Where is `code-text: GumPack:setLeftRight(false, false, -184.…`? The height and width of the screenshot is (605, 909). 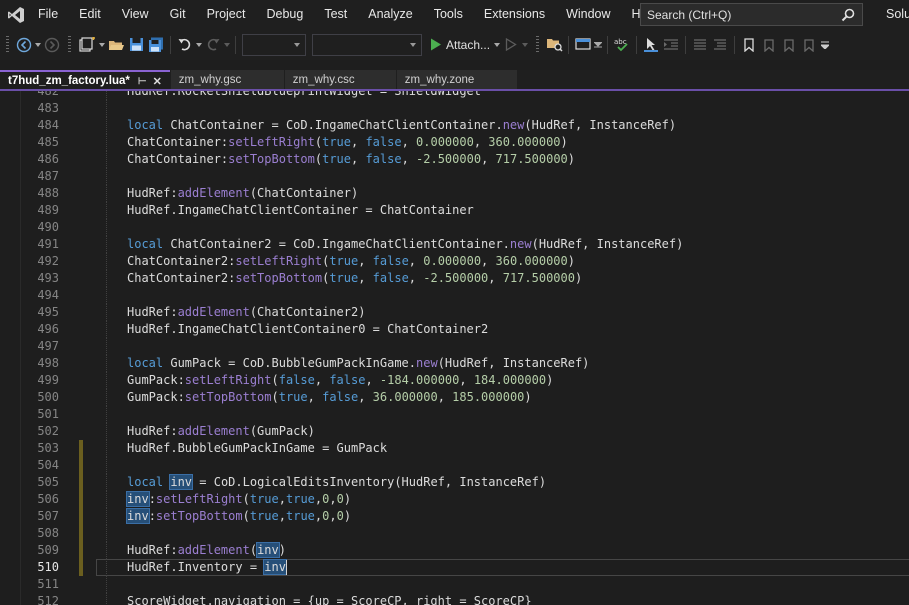 code-text: GumPack:setLeftRight(false, false, -184.… is located at coordinates (340, 380).